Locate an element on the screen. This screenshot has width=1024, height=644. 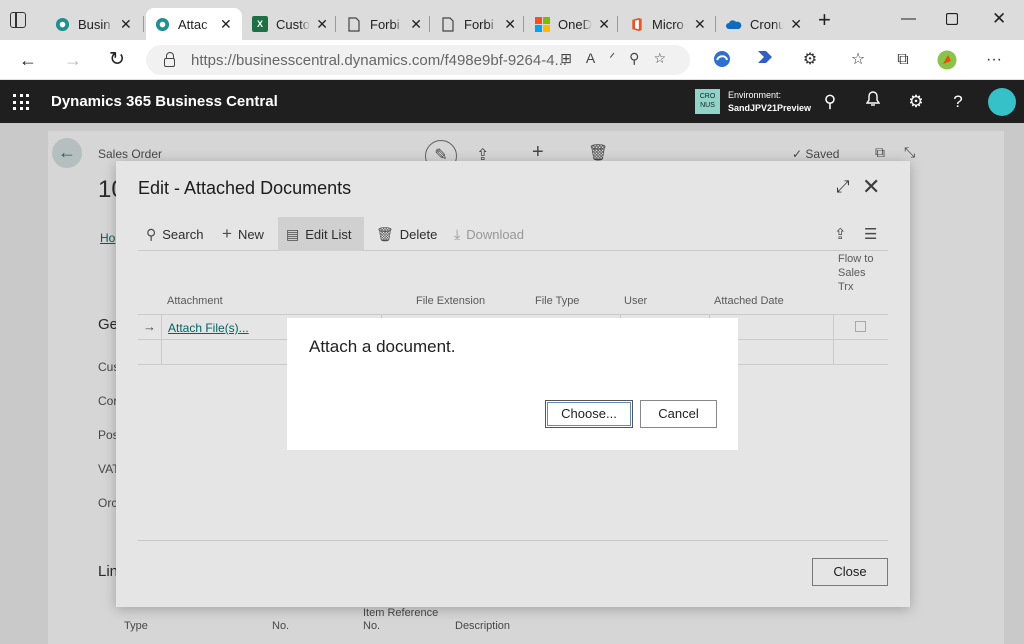
tab-onedrive: OneD ✕ is located at coordinates (572, 24).